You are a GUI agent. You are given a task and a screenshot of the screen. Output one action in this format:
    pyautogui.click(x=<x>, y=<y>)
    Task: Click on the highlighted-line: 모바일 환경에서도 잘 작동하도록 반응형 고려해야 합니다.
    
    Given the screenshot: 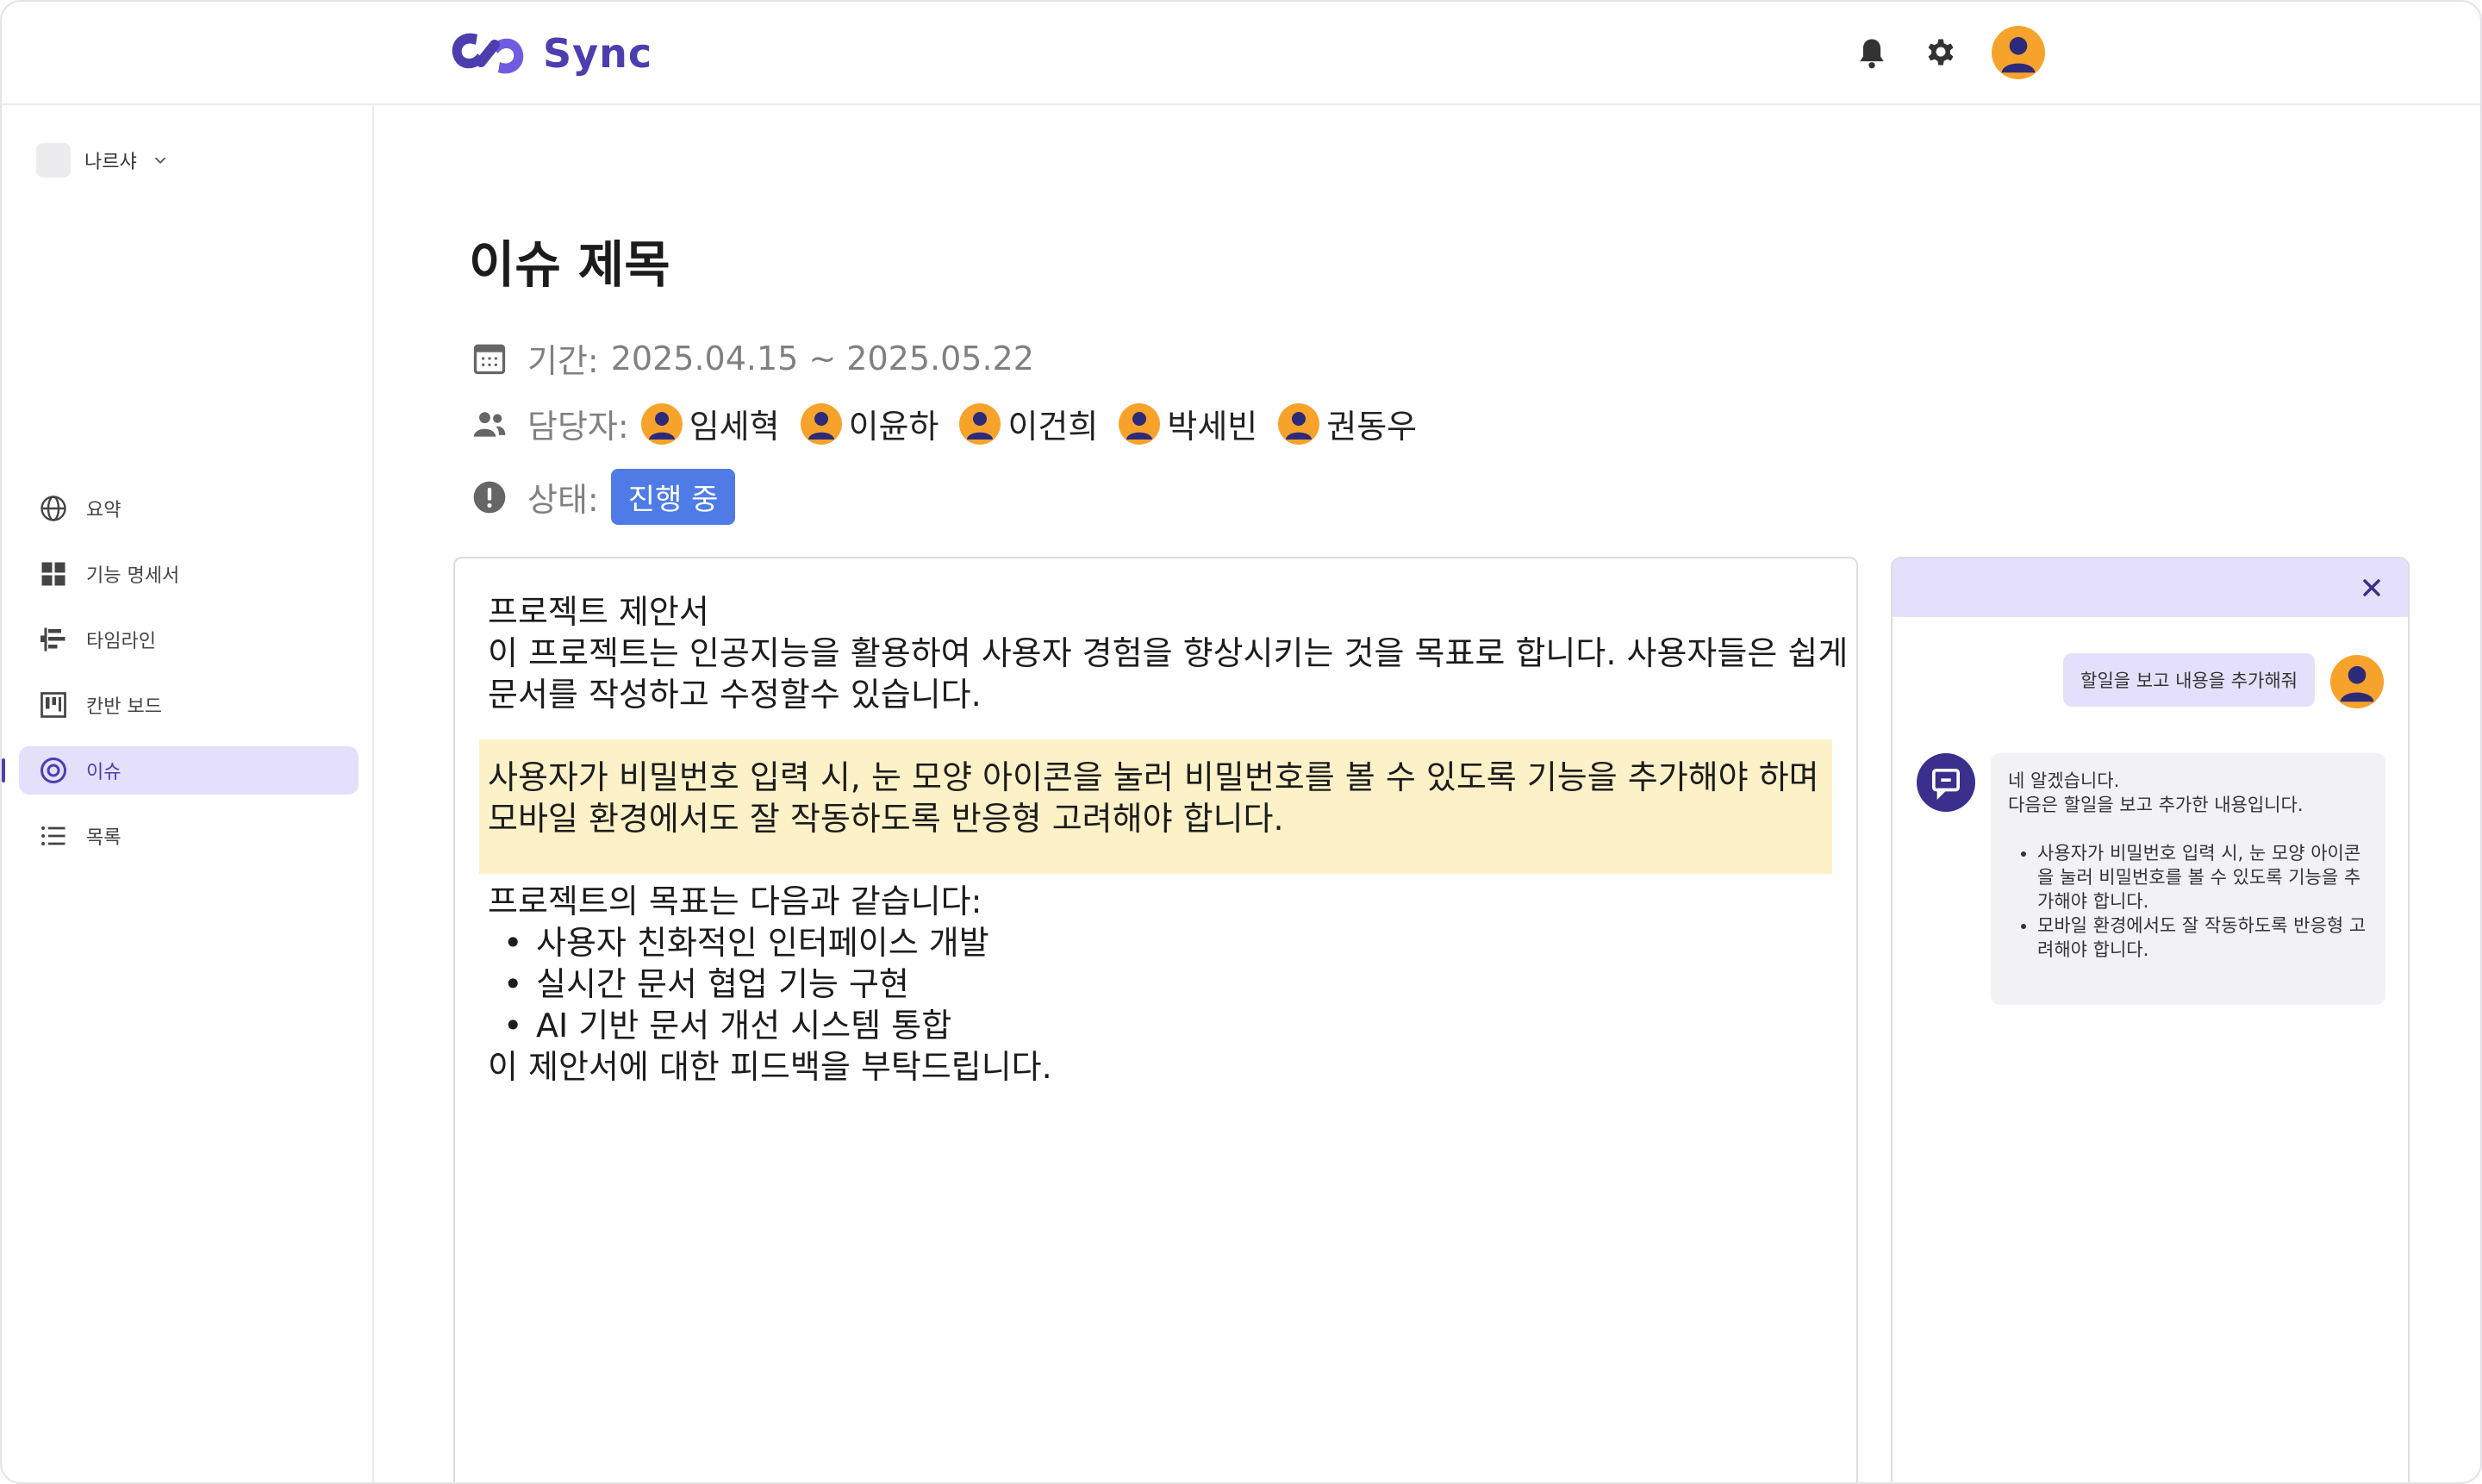 What is the action you would take?
    pyautogui.click(x=886, y=819)
    